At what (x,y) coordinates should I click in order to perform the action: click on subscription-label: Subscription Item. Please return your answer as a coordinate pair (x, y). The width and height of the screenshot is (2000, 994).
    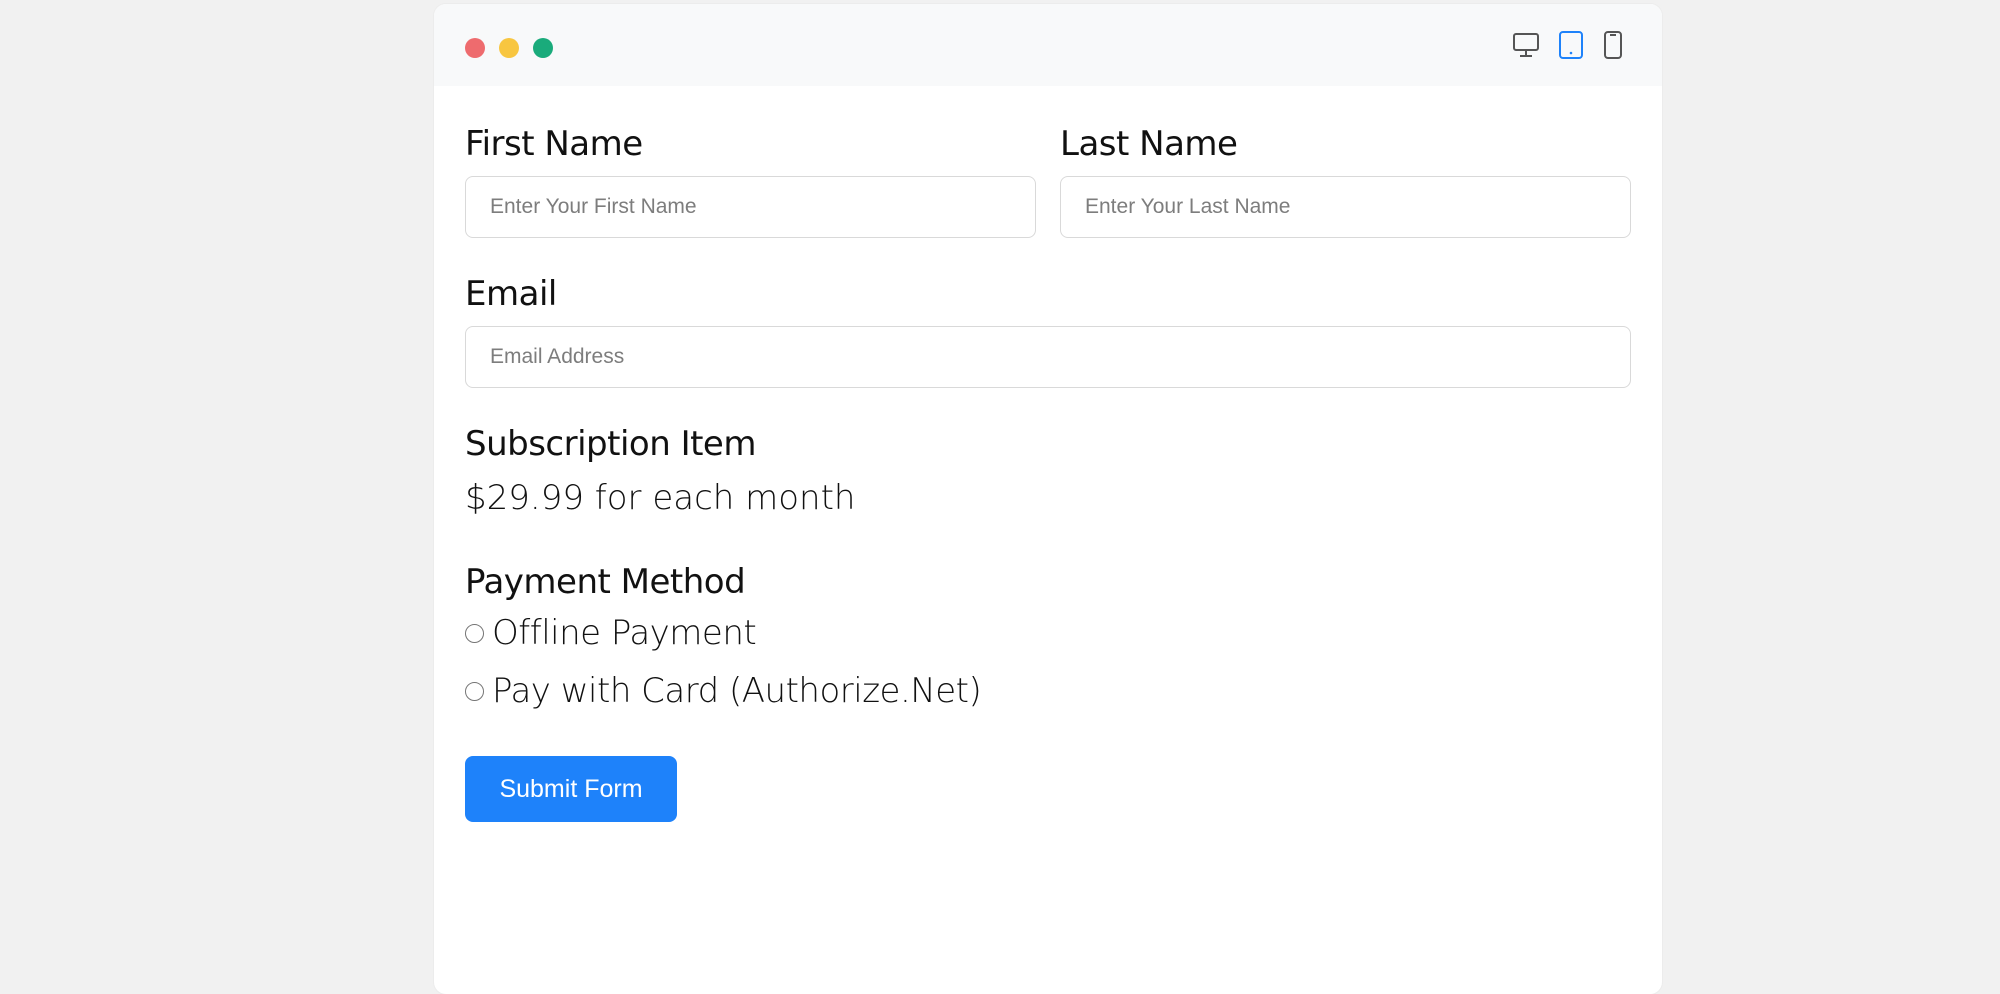
    Looking at the image, I should click on (610, 444).